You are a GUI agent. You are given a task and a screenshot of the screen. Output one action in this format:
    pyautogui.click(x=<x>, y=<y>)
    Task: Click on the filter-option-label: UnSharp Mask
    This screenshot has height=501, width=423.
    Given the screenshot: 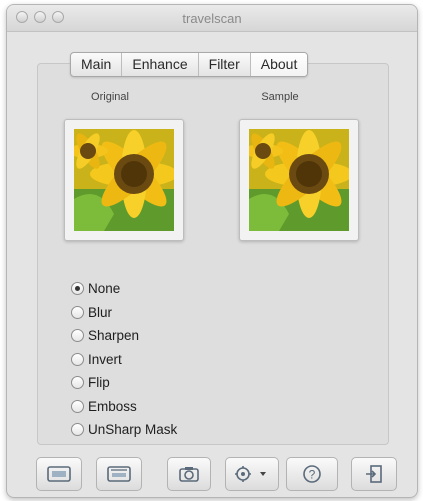 What is the action you would take?
    pyautogui.click(x=133, y=430)
    